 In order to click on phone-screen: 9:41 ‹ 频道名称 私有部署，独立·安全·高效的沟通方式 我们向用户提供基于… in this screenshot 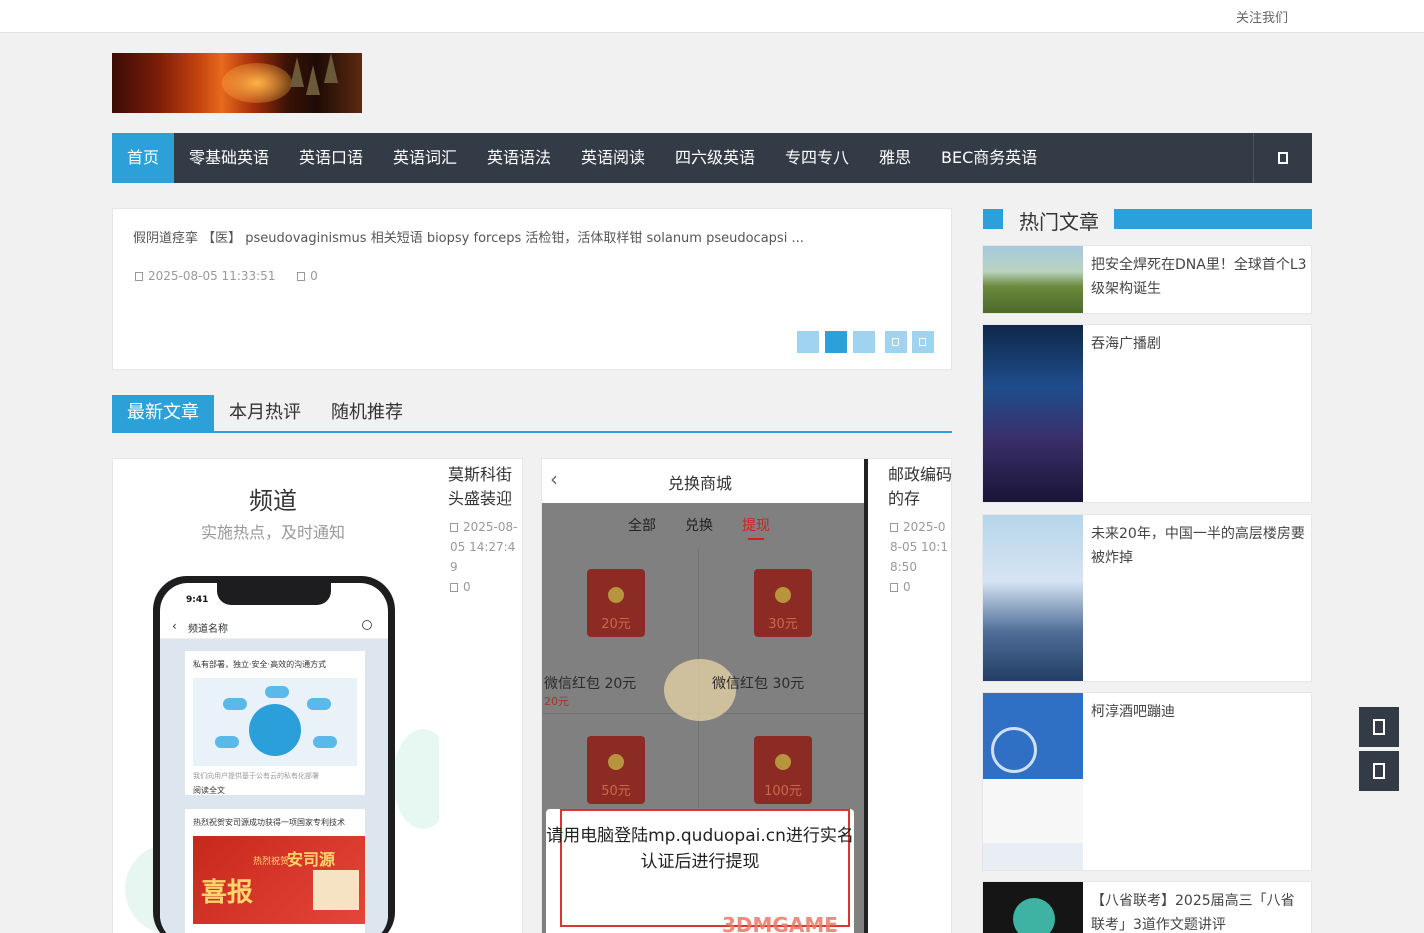, I will do `click(274, 758)`.